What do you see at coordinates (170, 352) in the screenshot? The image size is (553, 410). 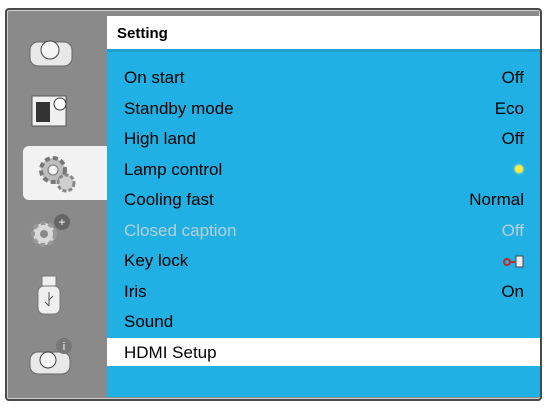 I see `row-label: HDMI Setup` at bounding box center [170, 352].